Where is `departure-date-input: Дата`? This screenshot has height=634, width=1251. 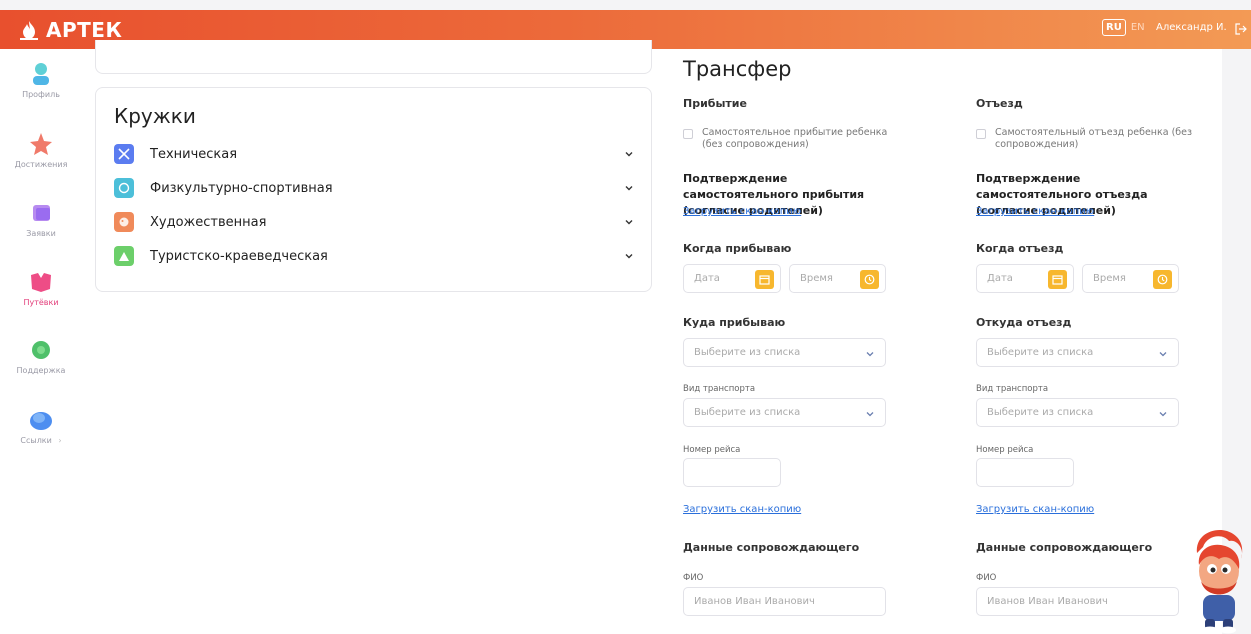
departure-date-input: Дата is located at coordinates (1025, 278).